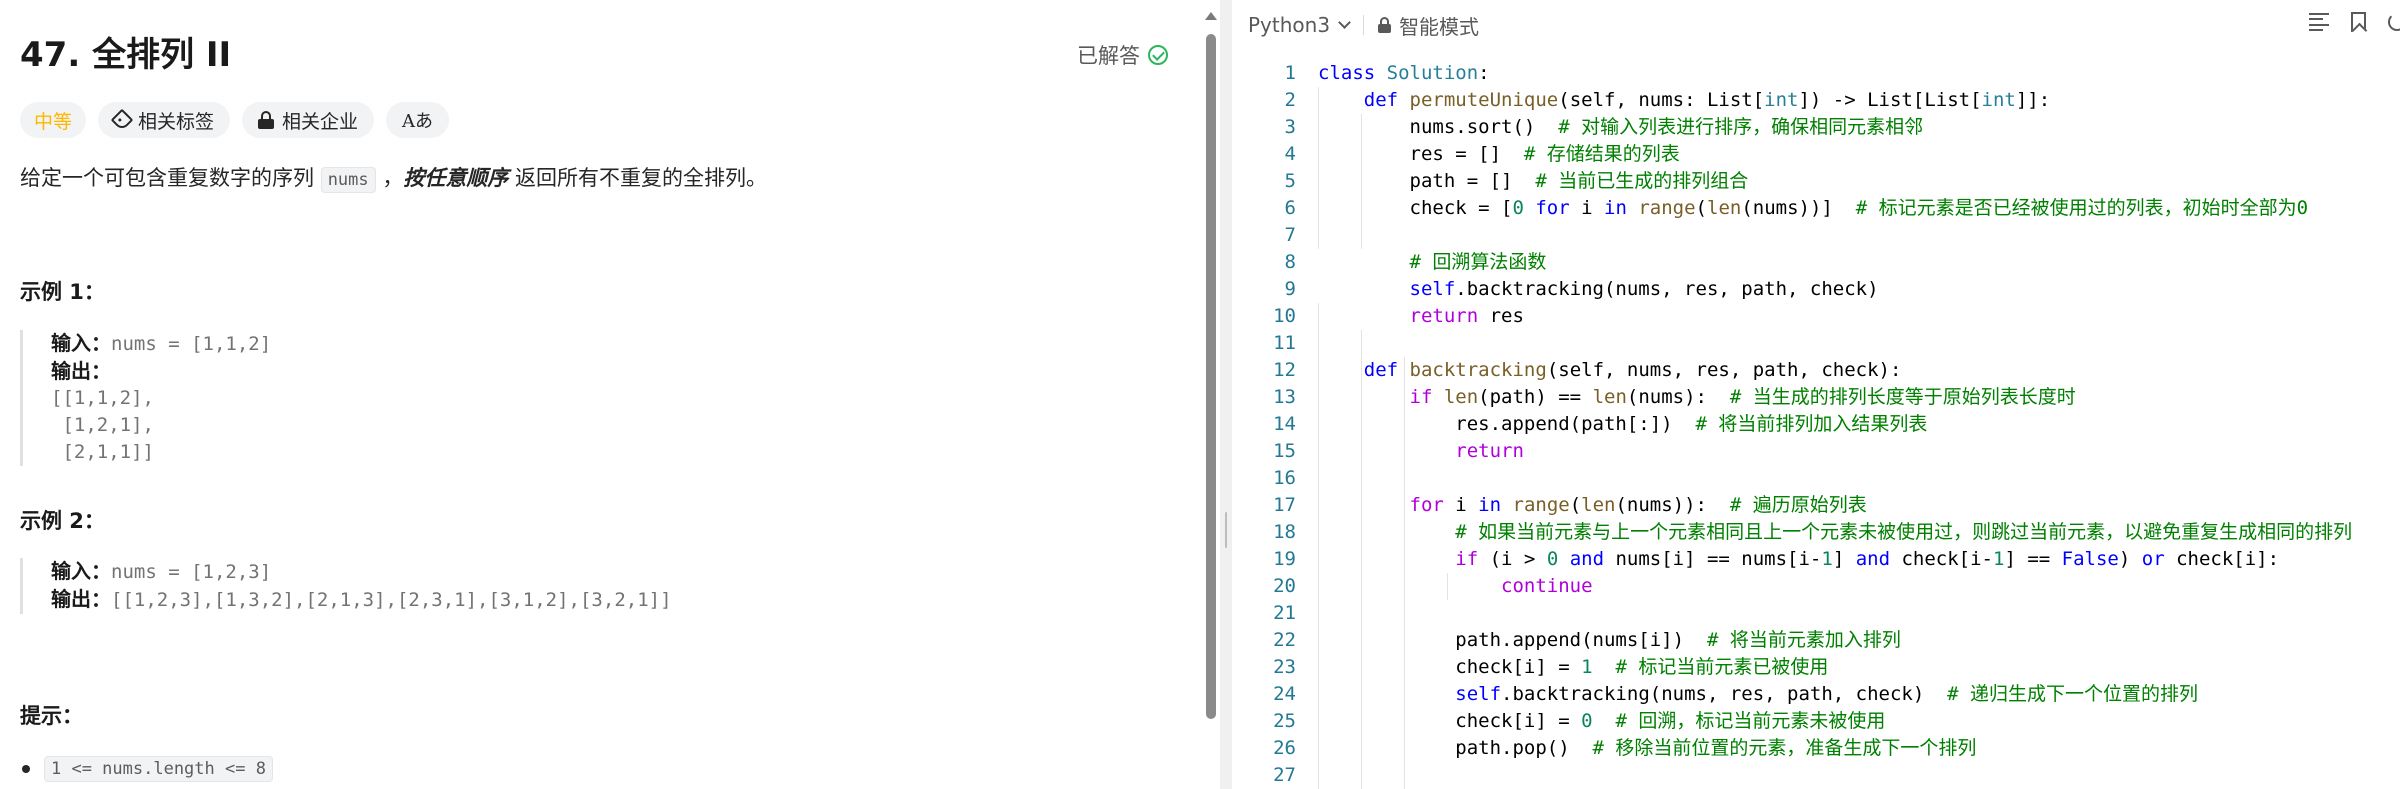  What do you see at coordinates (102, 398) in the screenshot?
I see `example-1-output-line: [[1,1,2],` at bounding box center [102, 398].